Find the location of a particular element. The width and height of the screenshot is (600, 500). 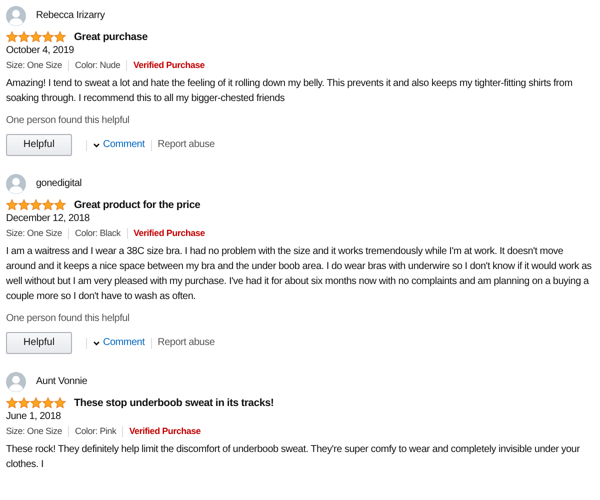

review-title: Great product for the price is located at coordinates (137, 205).